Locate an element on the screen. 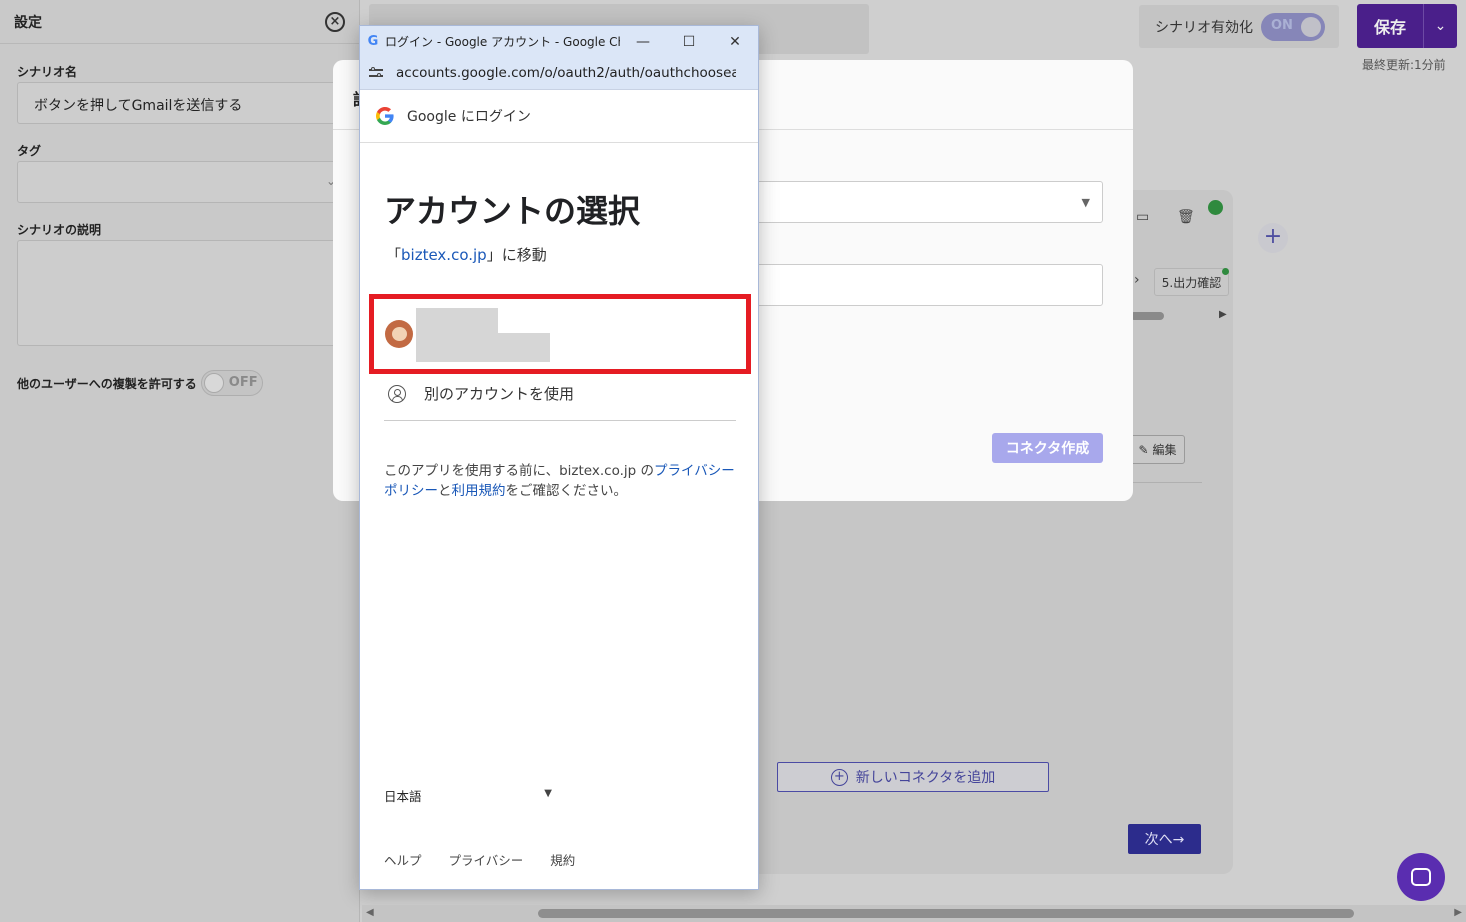 The width and height of the screenshot is (1466, 922). pencil-icon: ✎ is located at coordinates (1143, 449).